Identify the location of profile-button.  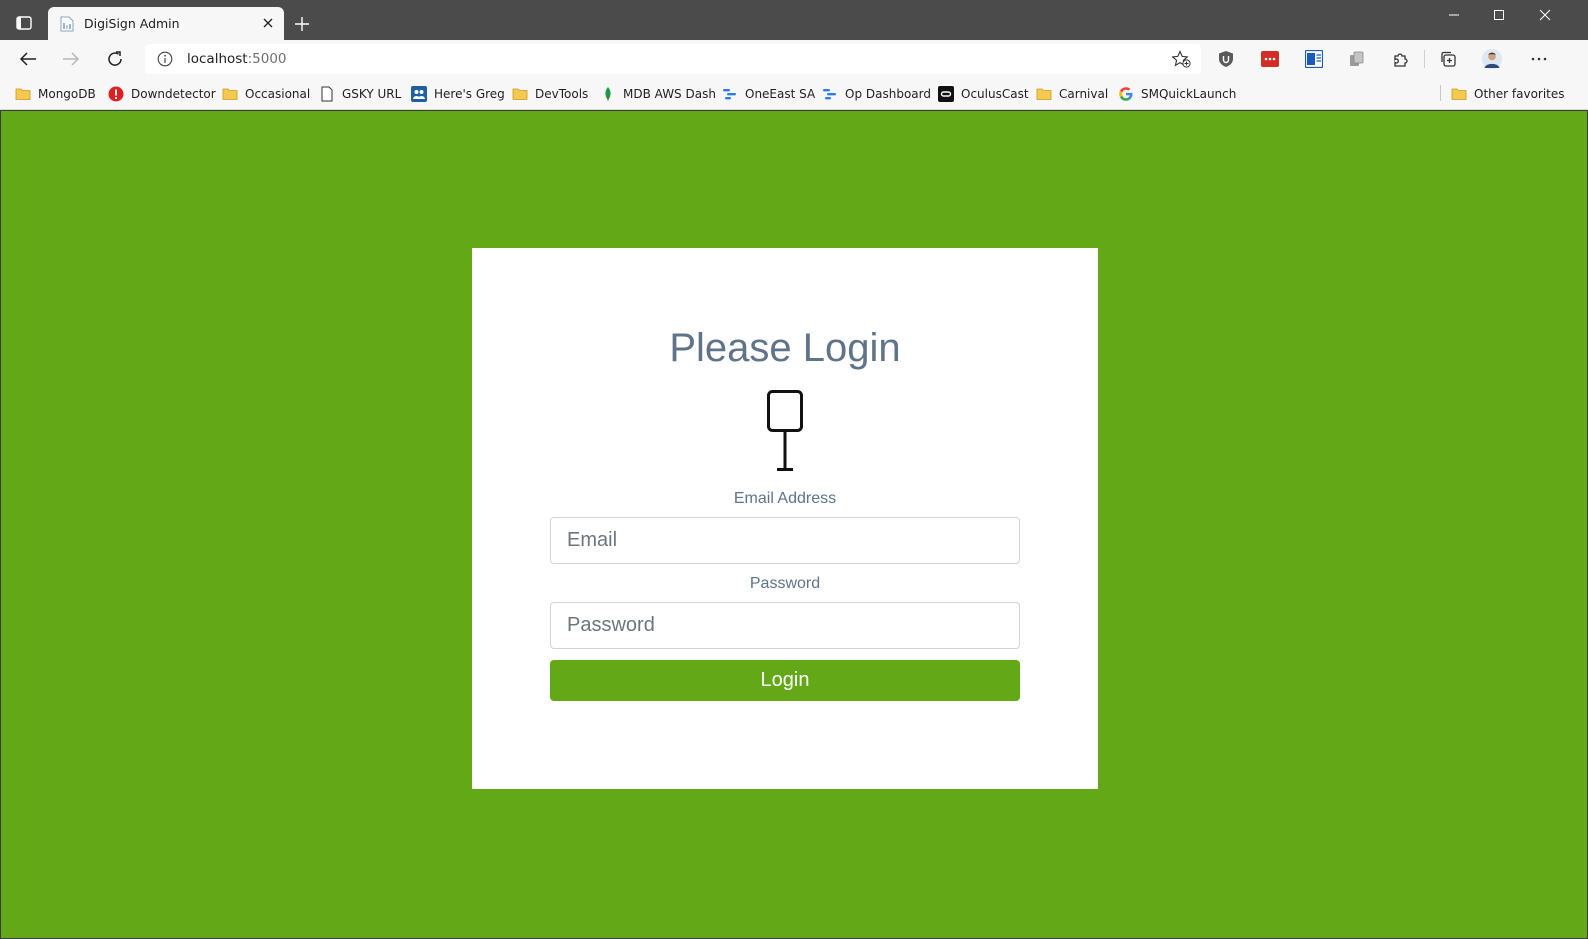
(1492, 59).